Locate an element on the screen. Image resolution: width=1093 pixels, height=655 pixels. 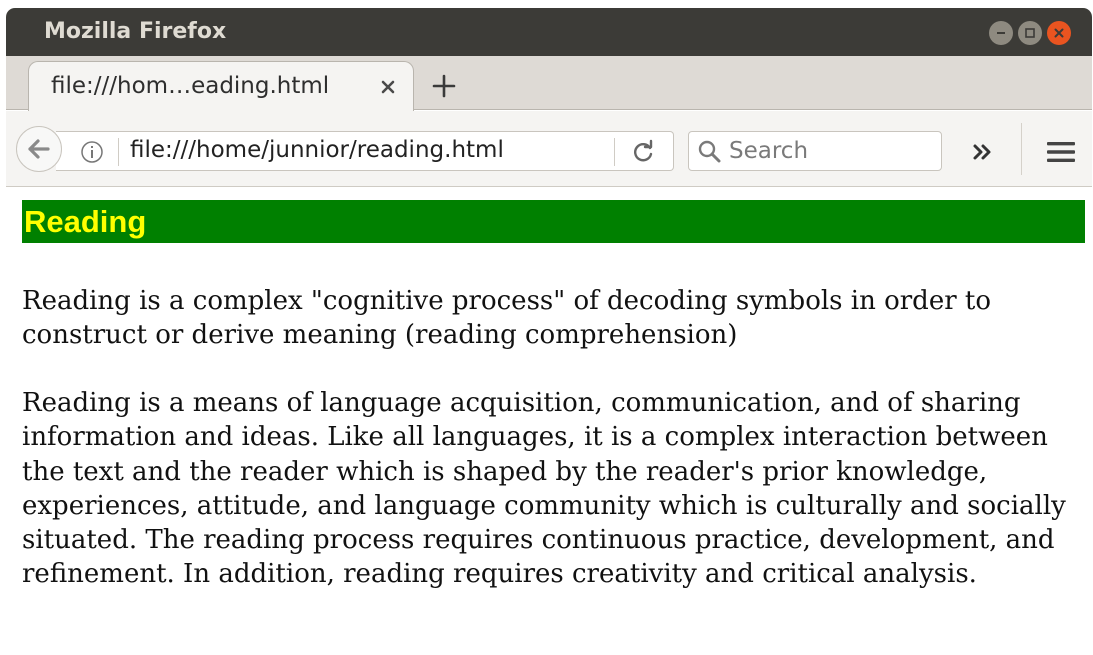
back-button is located at coordinates (39, 149).